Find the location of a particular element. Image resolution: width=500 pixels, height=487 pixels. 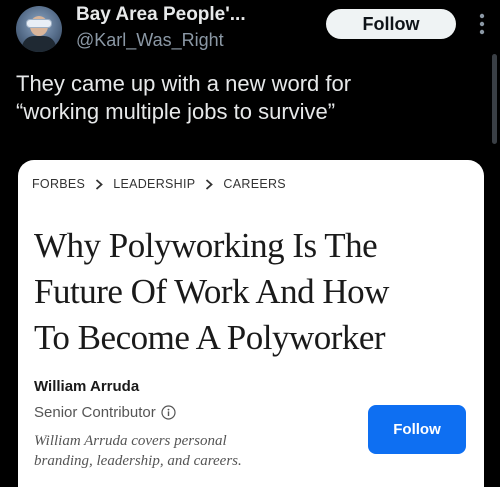

avatar is located at coordinates (39, 29).